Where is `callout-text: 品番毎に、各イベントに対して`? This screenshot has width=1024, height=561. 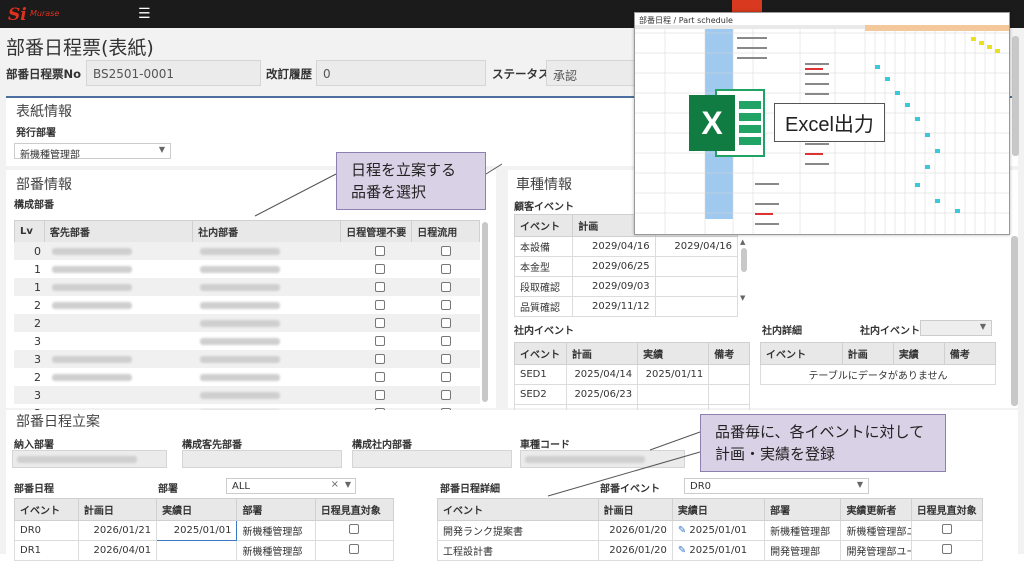 callout-text: 品番毎に、各イベントに対して is located at coordinates (820, 432).